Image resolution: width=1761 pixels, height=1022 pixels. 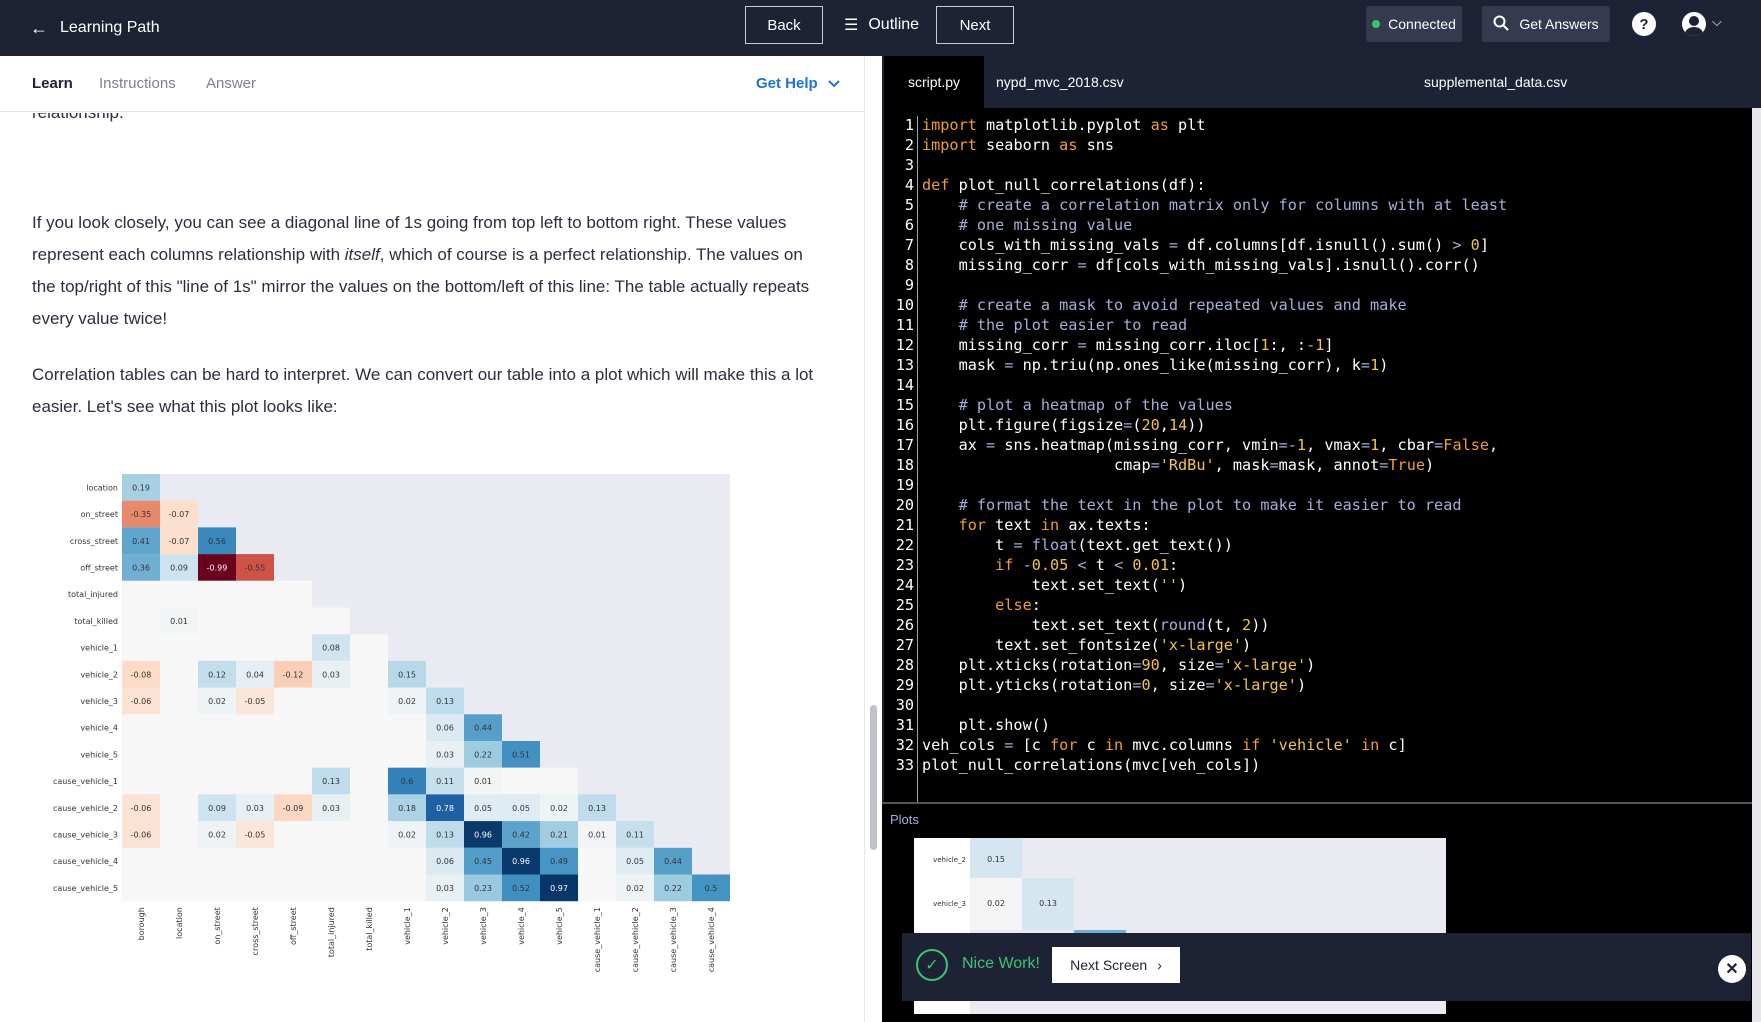 What do you see at coordinates (217, 674) in the screenshot?
I see `heatmap-cell-label: 0.12` at bounding box center [217, 674].